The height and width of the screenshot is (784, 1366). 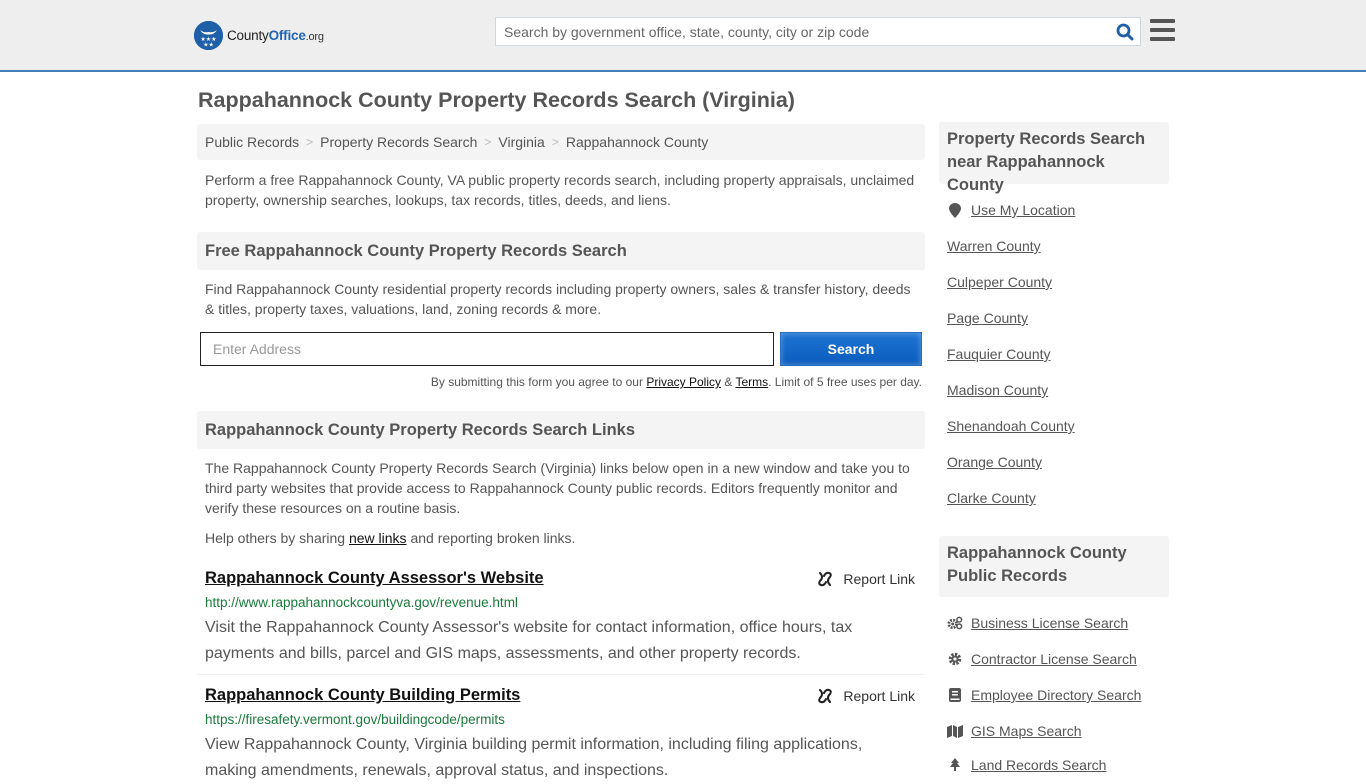 I want to click on book-icon, so click(x=955, y=695).